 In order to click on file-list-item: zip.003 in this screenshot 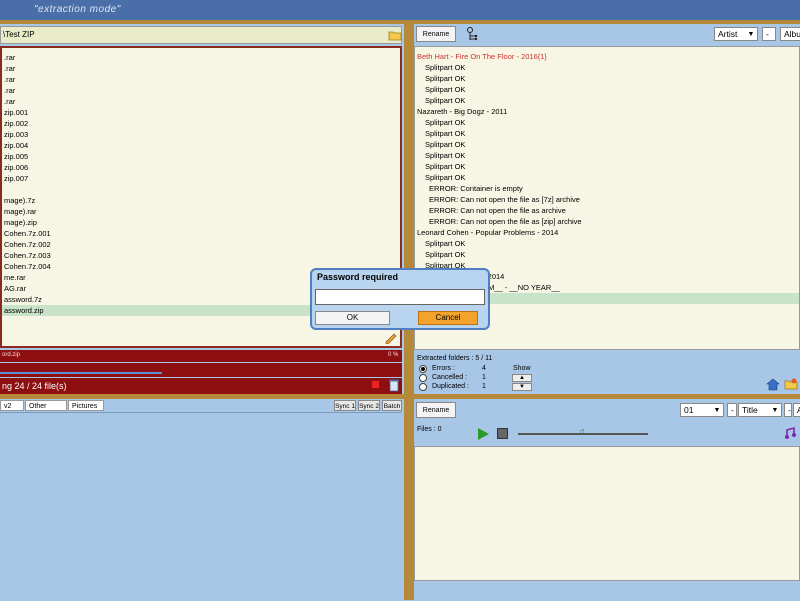, I will do `click(201, 134)`.